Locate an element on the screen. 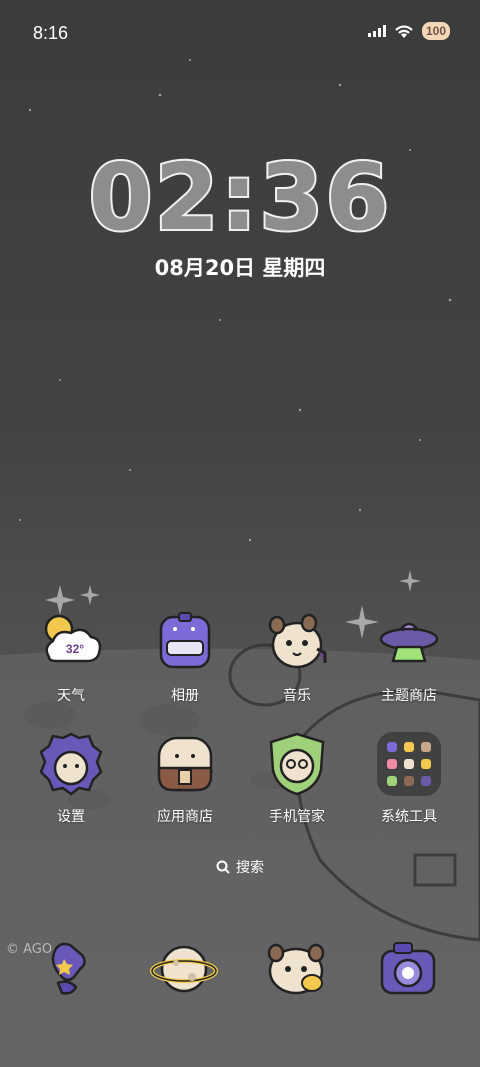 Image resolution: width=480 pixels, height=1067 pixels. weather-temp: 32° is located at coordinates (75, 649).